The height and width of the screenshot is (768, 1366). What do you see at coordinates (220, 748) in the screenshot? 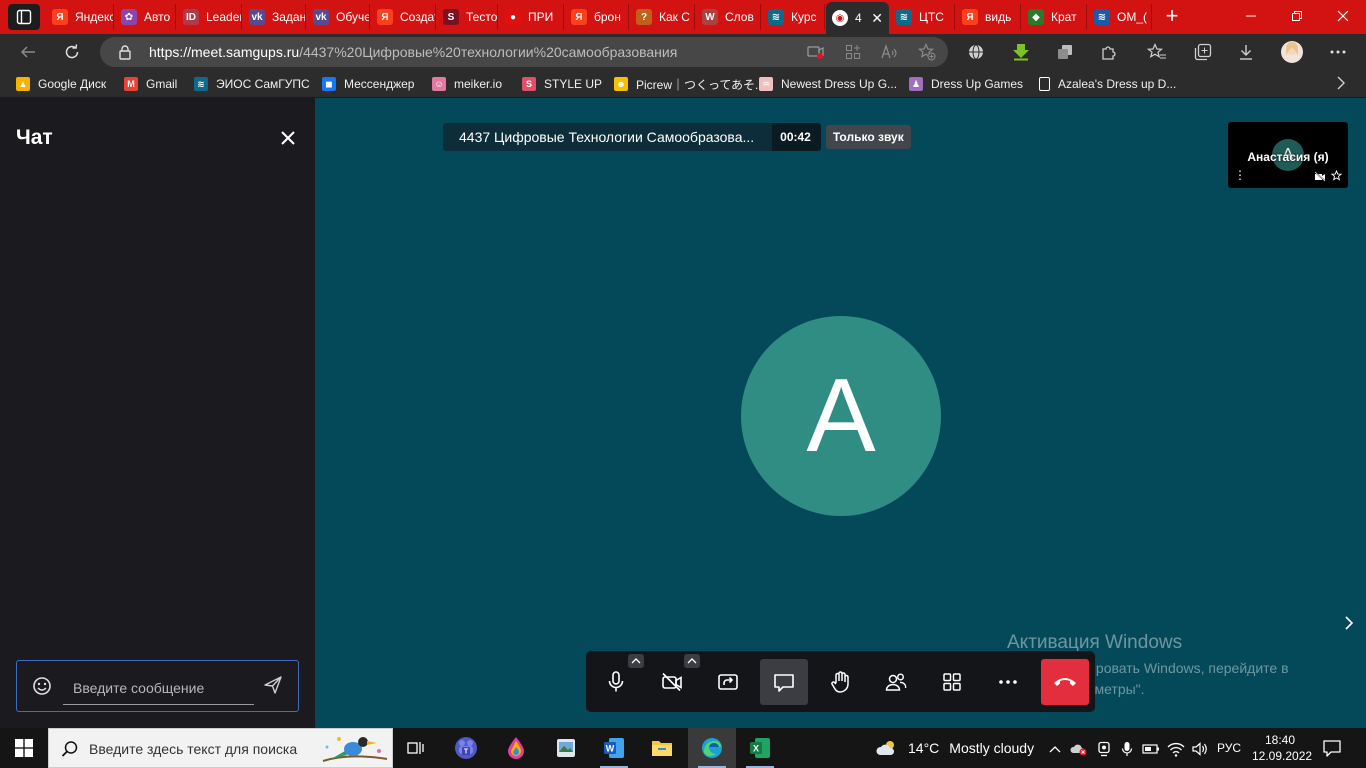
I see `taskbar-search: Введите здесь текст для поиска` at bounding box center [220, 748].